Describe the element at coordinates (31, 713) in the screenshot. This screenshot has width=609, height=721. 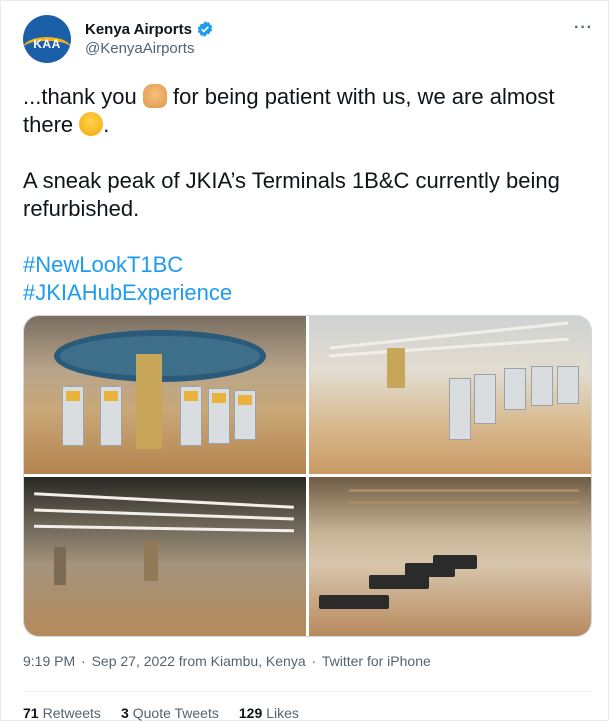
I see `retweets-count: 71` at that location.